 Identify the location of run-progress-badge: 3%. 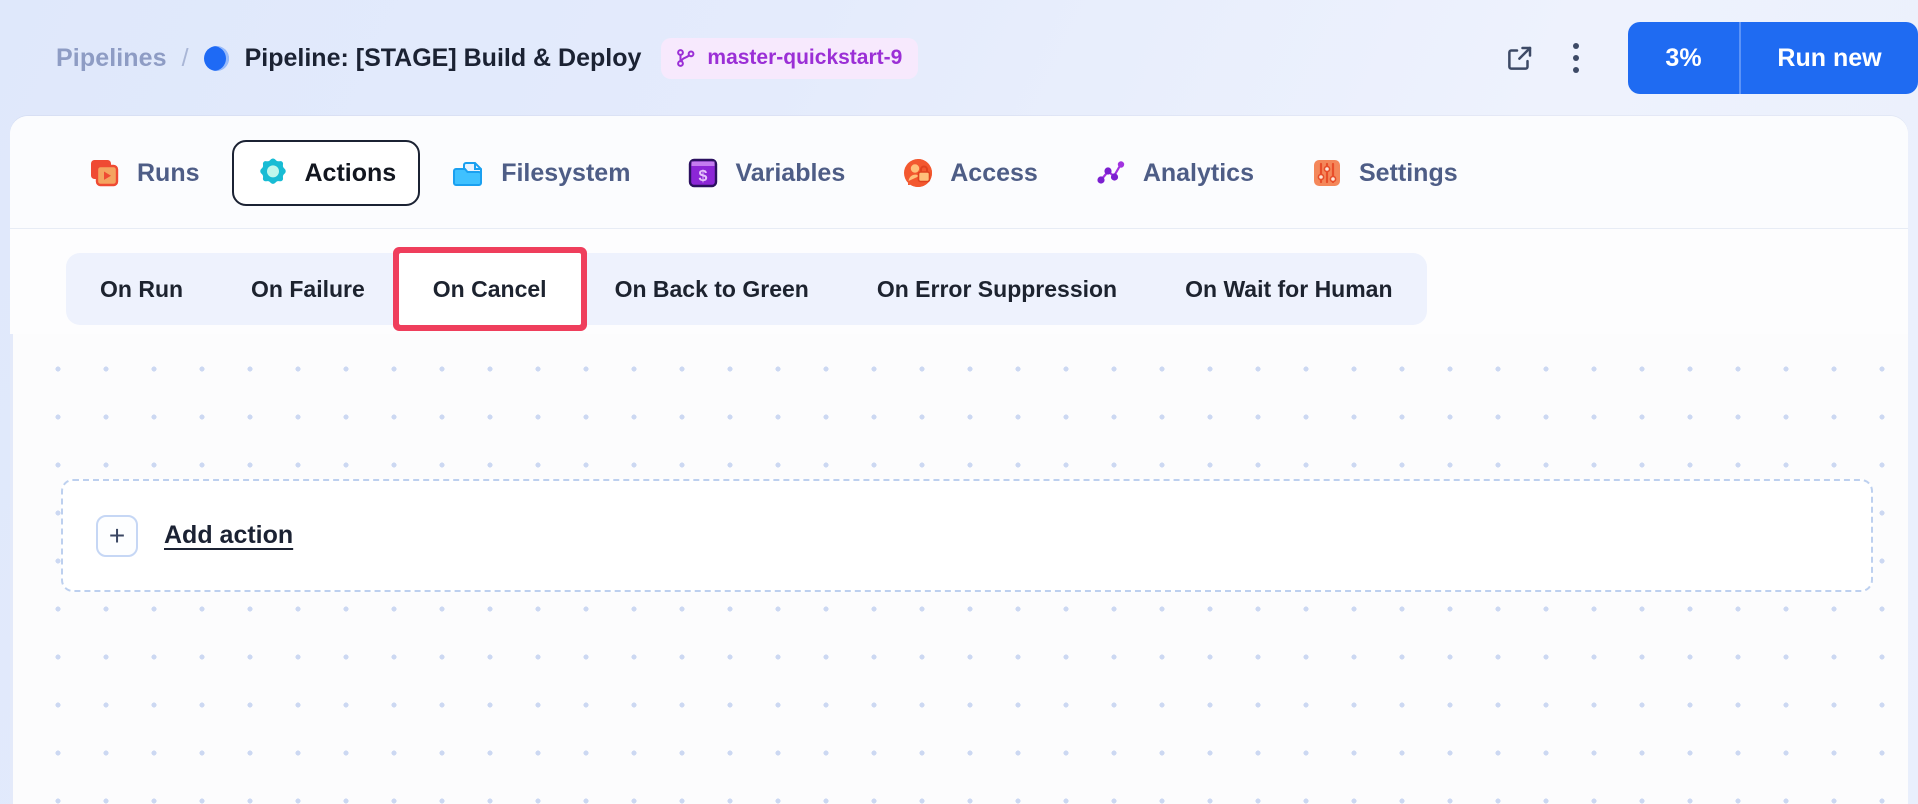
(1684, 58).